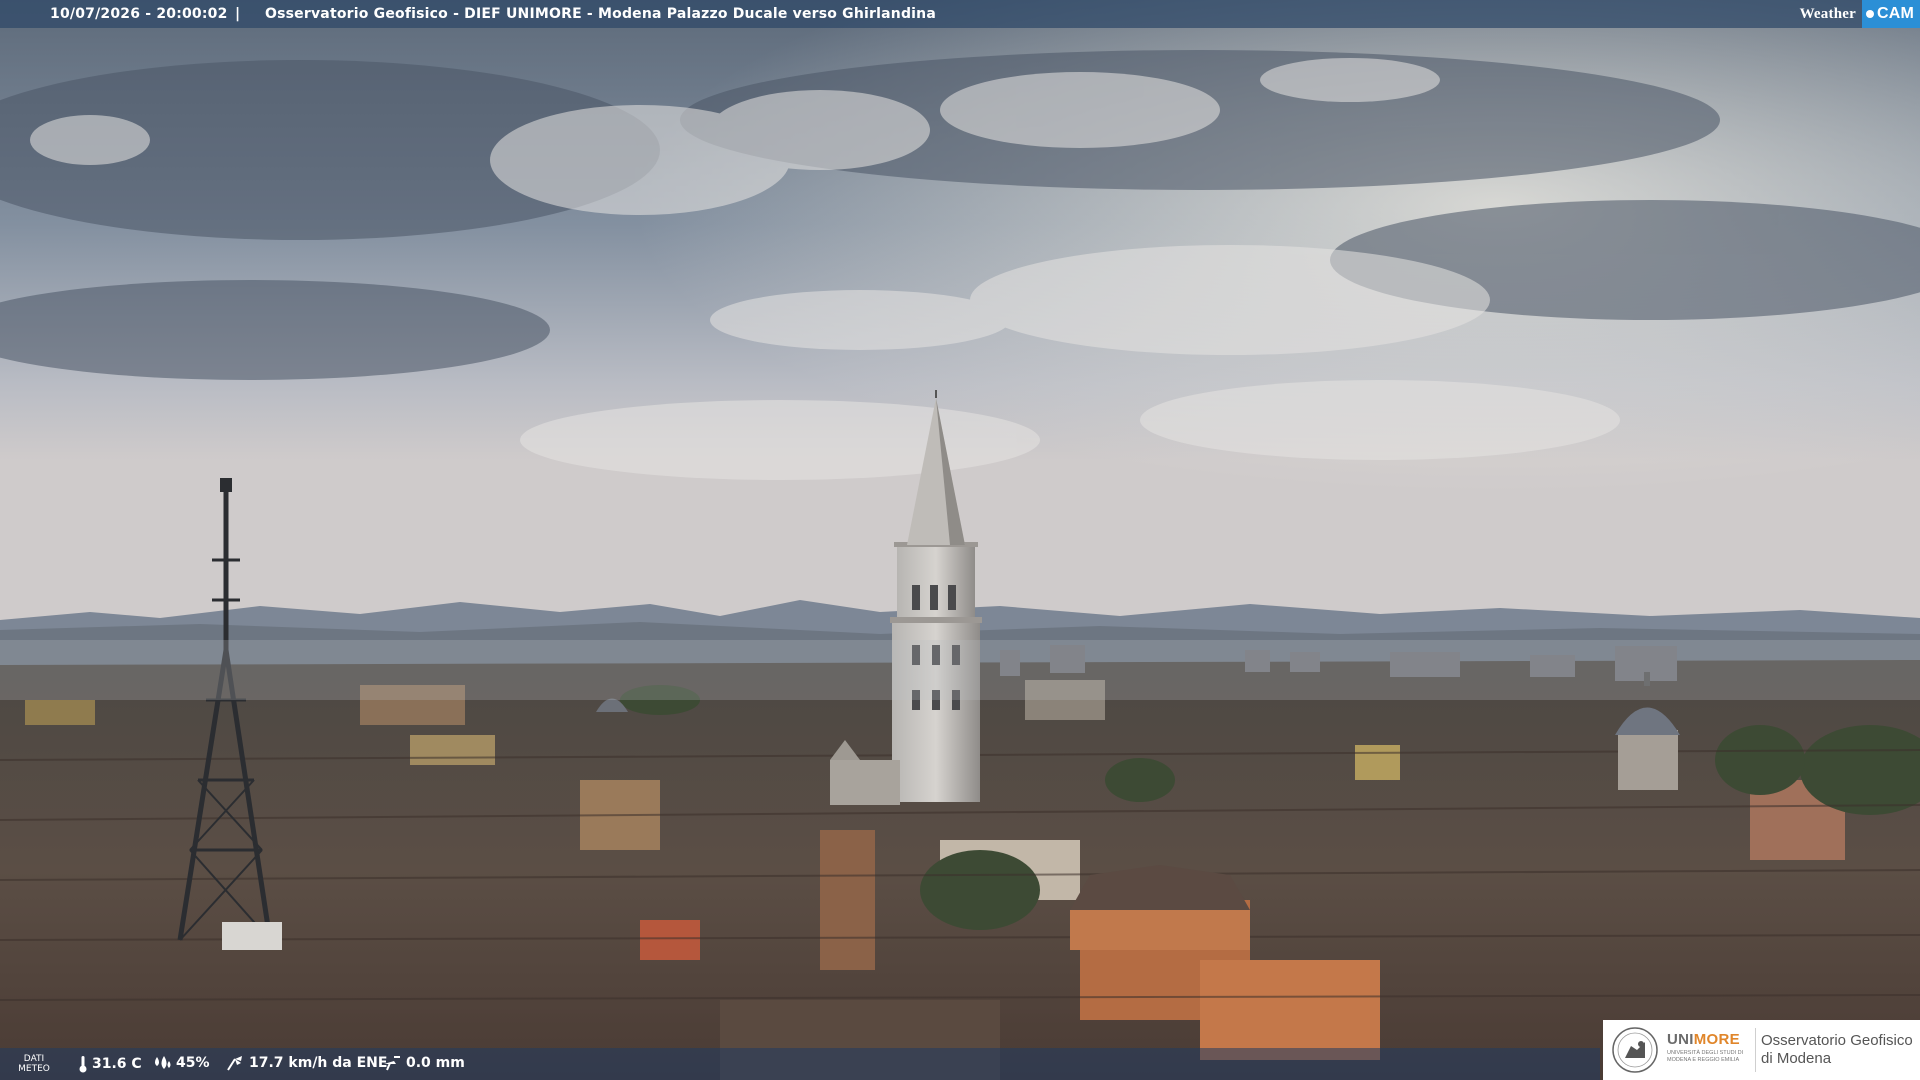 Image resolution: width=1920 pixels, height=1080 pixels. What do you see at coordinates (1680, 1039) in the screenshot?
I see `unimore-wordmark-uni: UNI` at bounding box center [1680, 1039].